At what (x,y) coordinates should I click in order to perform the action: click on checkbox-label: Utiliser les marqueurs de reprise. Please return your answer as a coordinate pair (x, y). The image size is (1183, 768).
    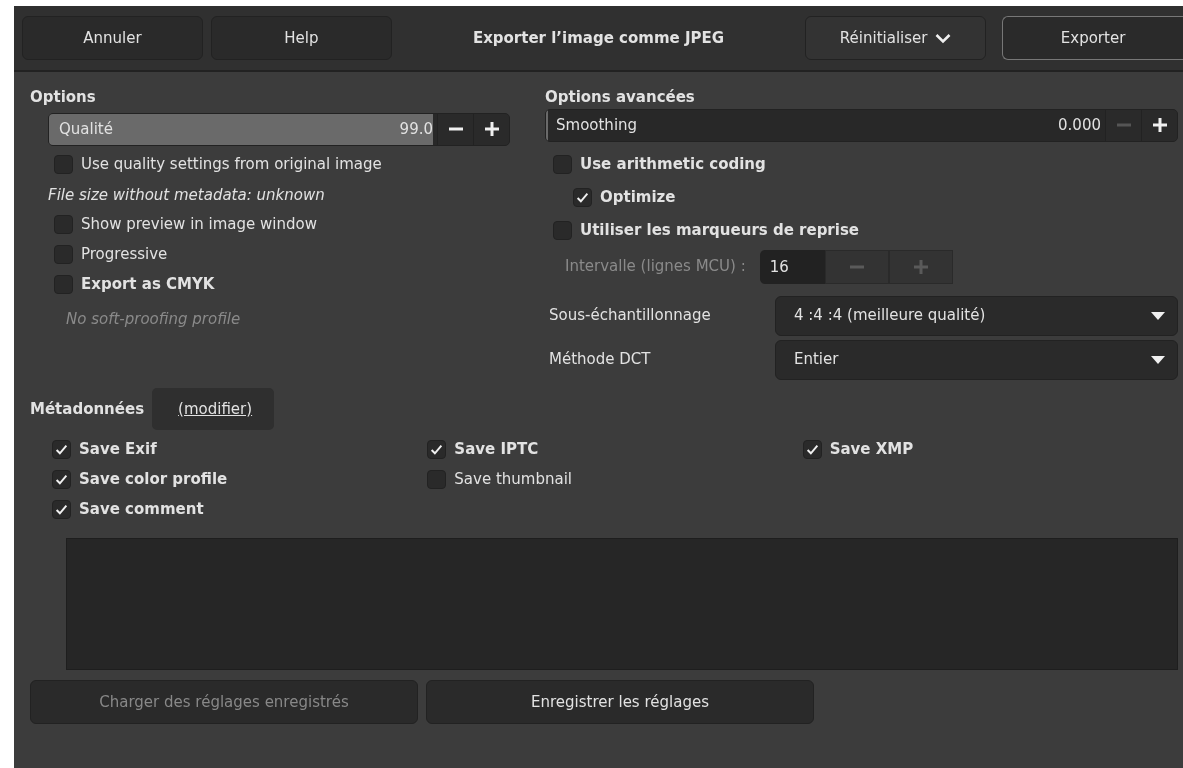
    Looking at the image, I should click on (719, 231).